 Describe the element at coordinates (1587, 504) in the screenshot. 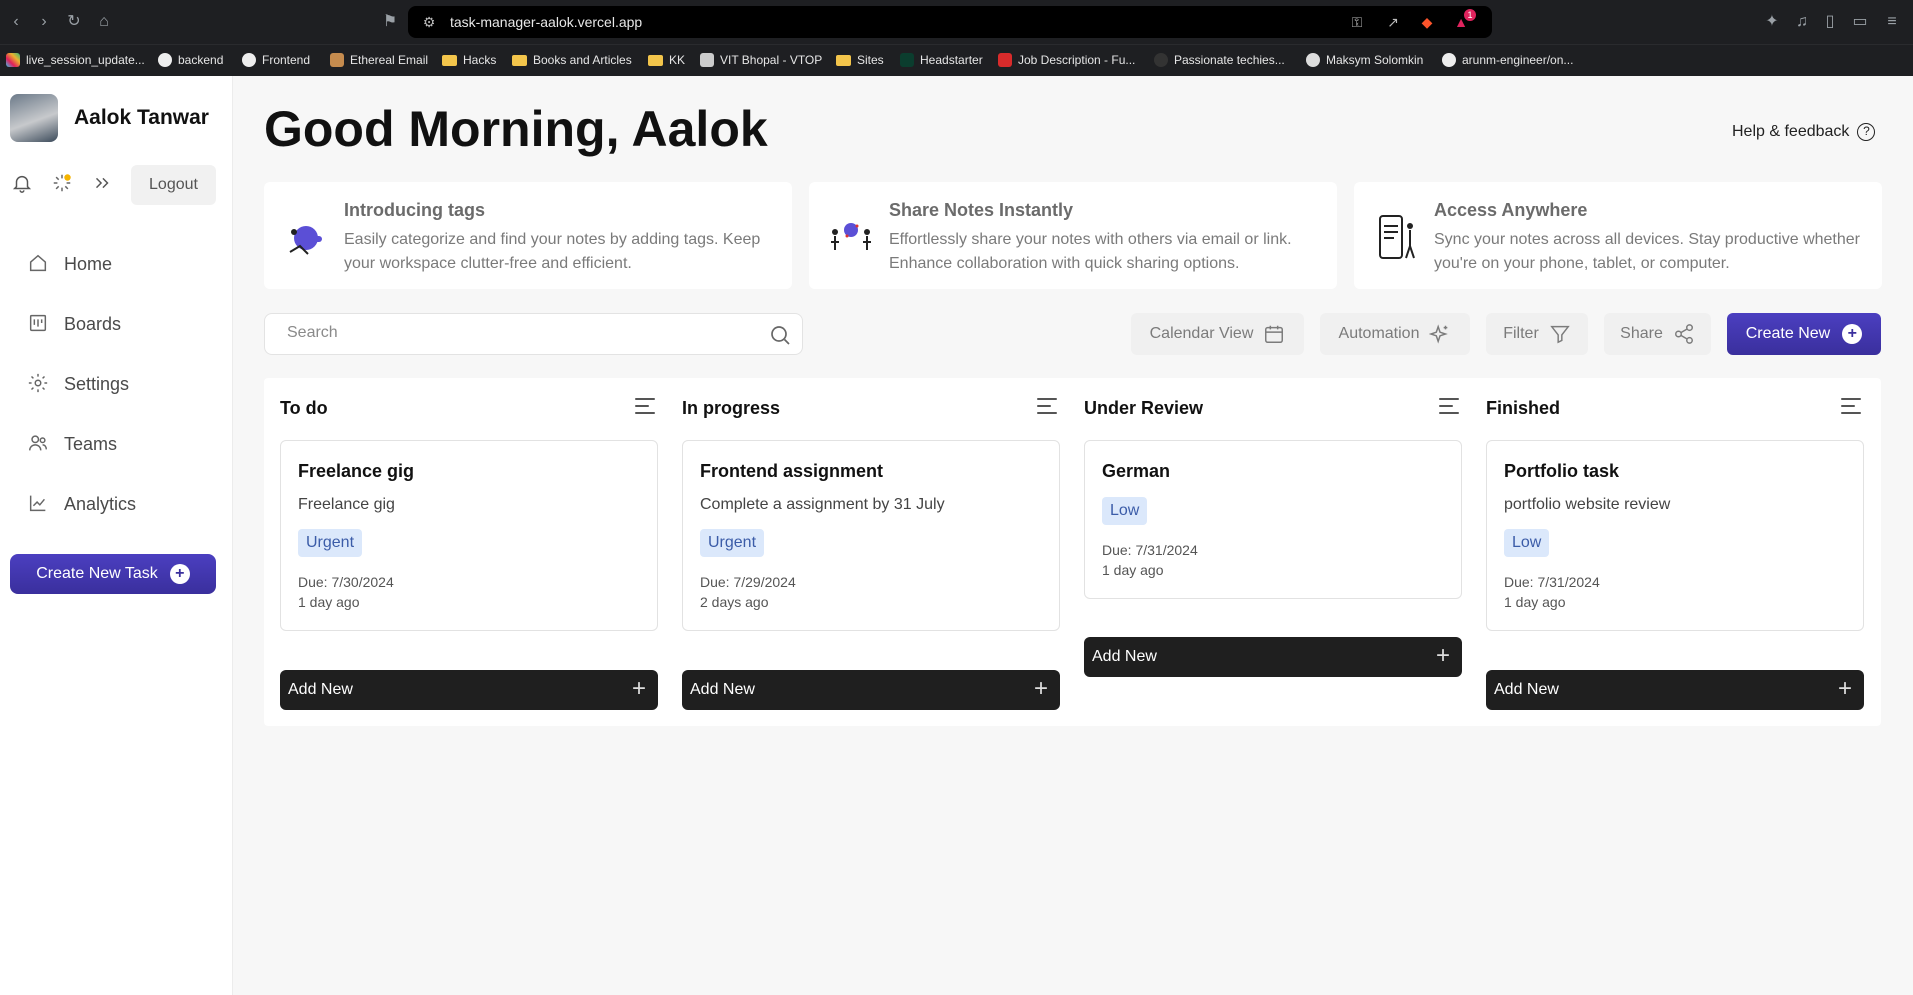

I see `task-description: portfolio website review` at that location.